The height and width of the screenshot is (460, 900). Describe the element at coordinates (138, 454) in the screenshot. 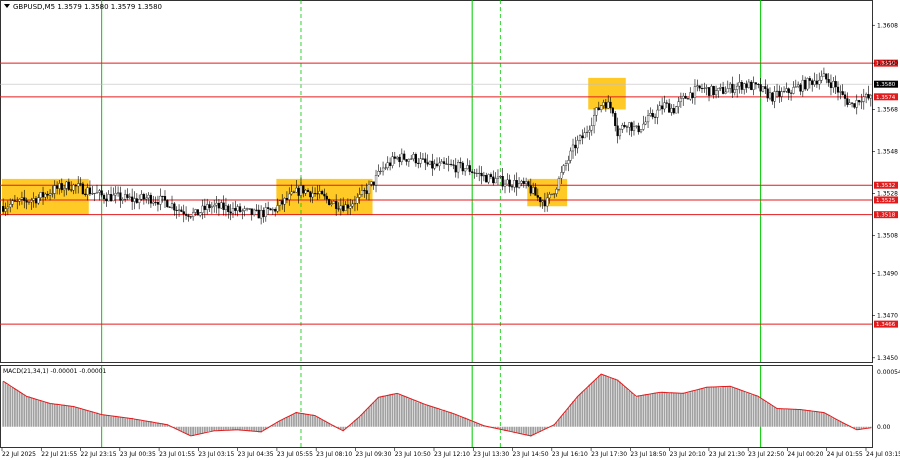

I see `time-tick-label: 23 Jul 00:35` at that location.